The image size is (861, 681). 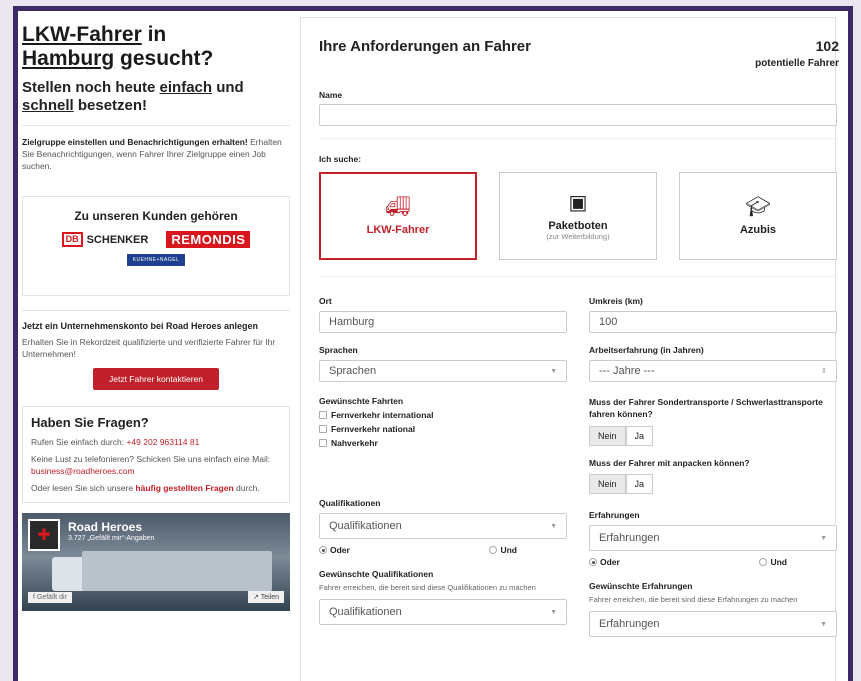 I want to click on faq-read-text: Oder lesen Sie sich unsere, so click(x=83, y=488).